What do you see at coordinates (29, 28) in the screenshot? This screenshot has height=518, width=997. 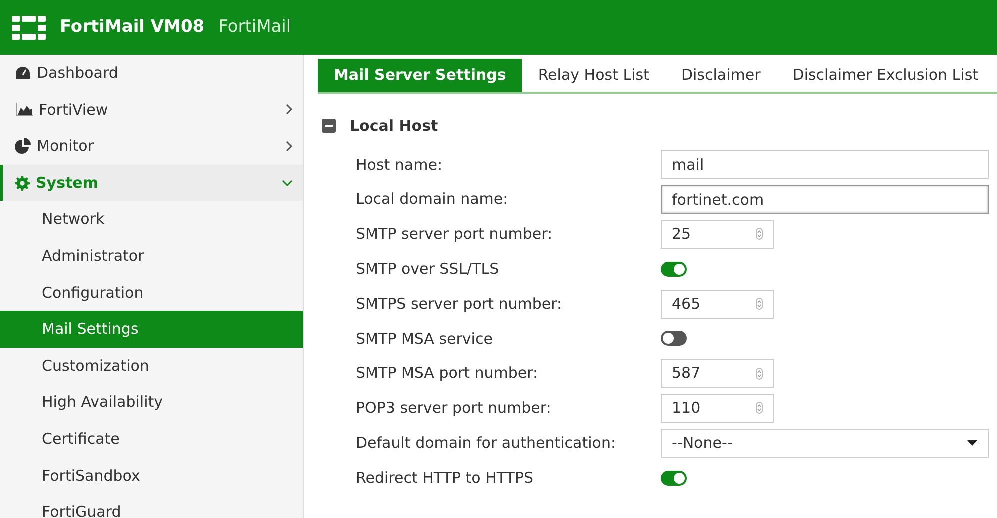 I see `logo-icon` at bounding box center [29, 28].